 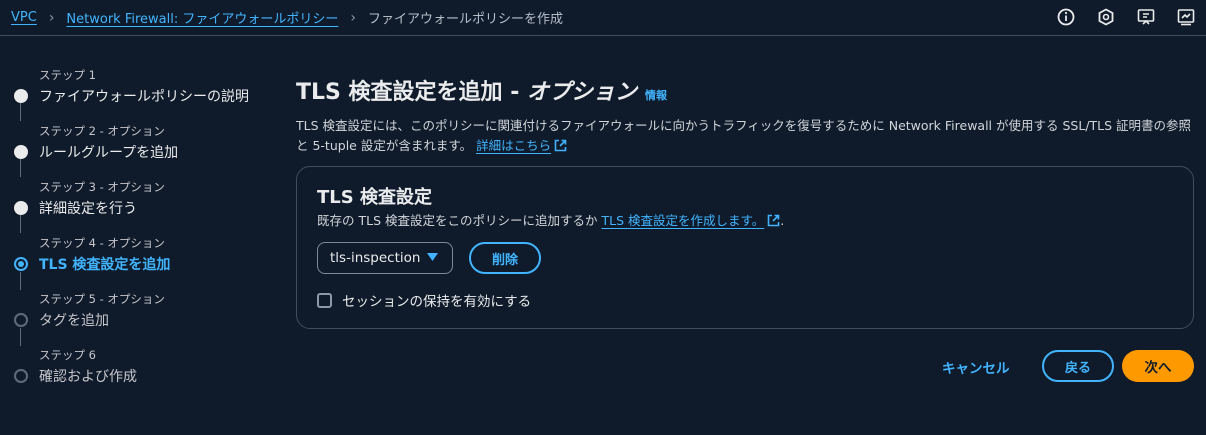 I want to click on card-description-text: 既存の TLS 検査設定をこのポリシーに追加するか, so click(x=459, y=220).